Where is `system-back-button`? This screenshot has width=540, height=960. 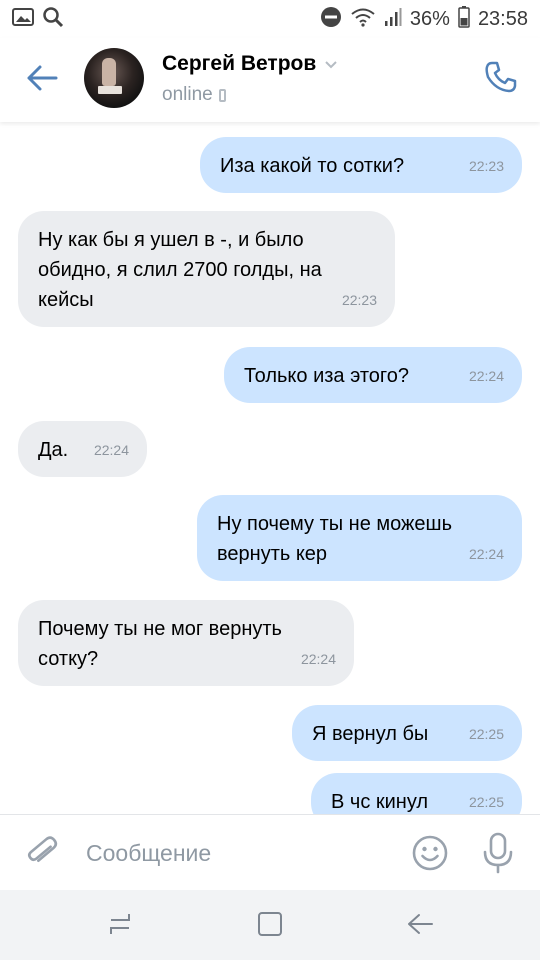 system-back-button is located at coordinates (420, 926).